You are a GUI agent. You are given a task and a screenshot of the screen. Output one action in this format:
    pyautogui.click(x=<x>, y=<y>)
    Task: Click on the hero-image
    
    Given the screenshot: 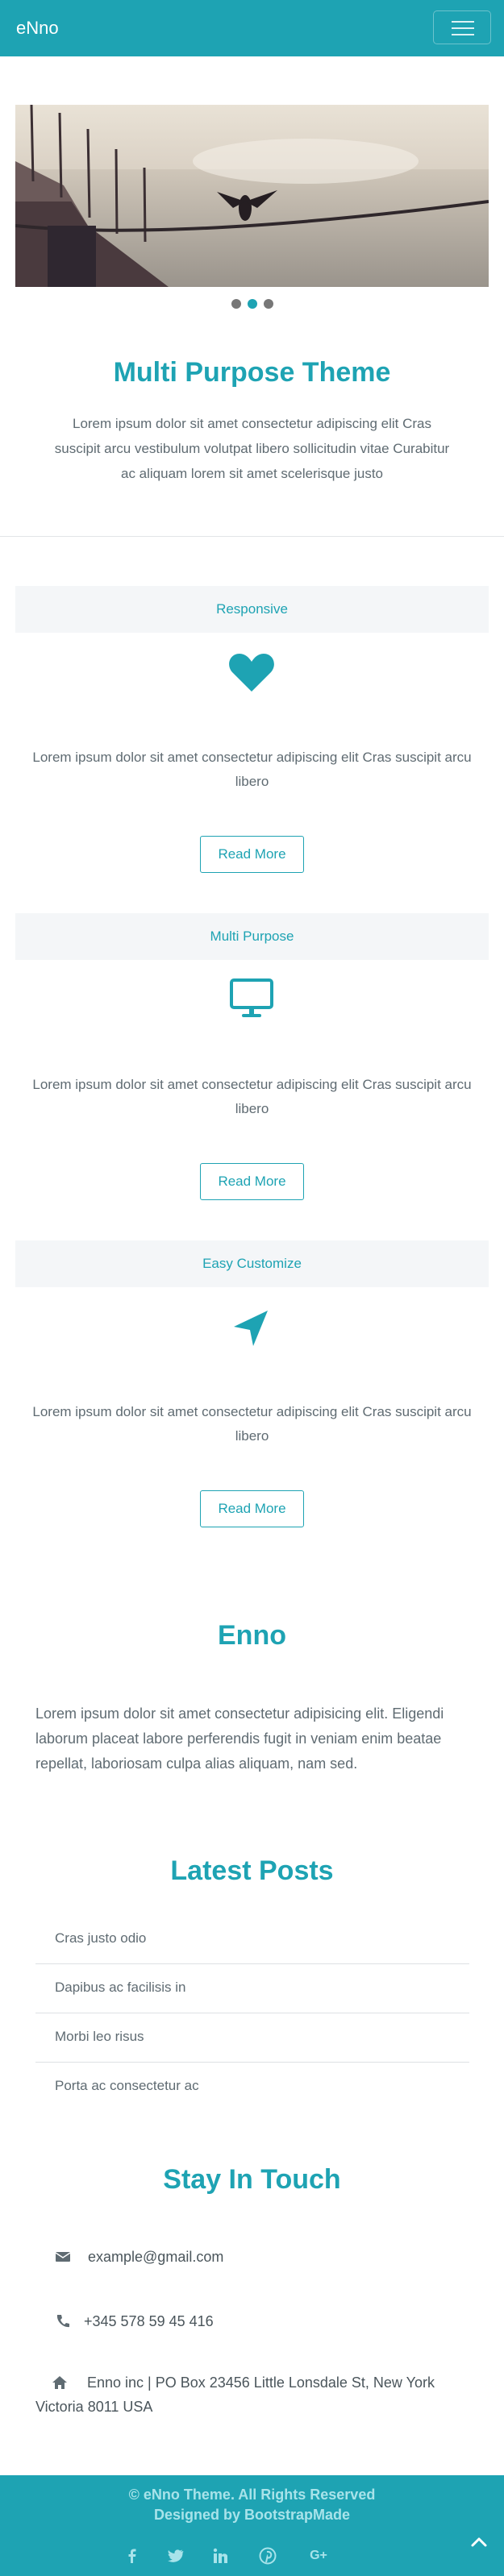 What is the action you would take?
    pyautogui.click(x=252, y=196)
    